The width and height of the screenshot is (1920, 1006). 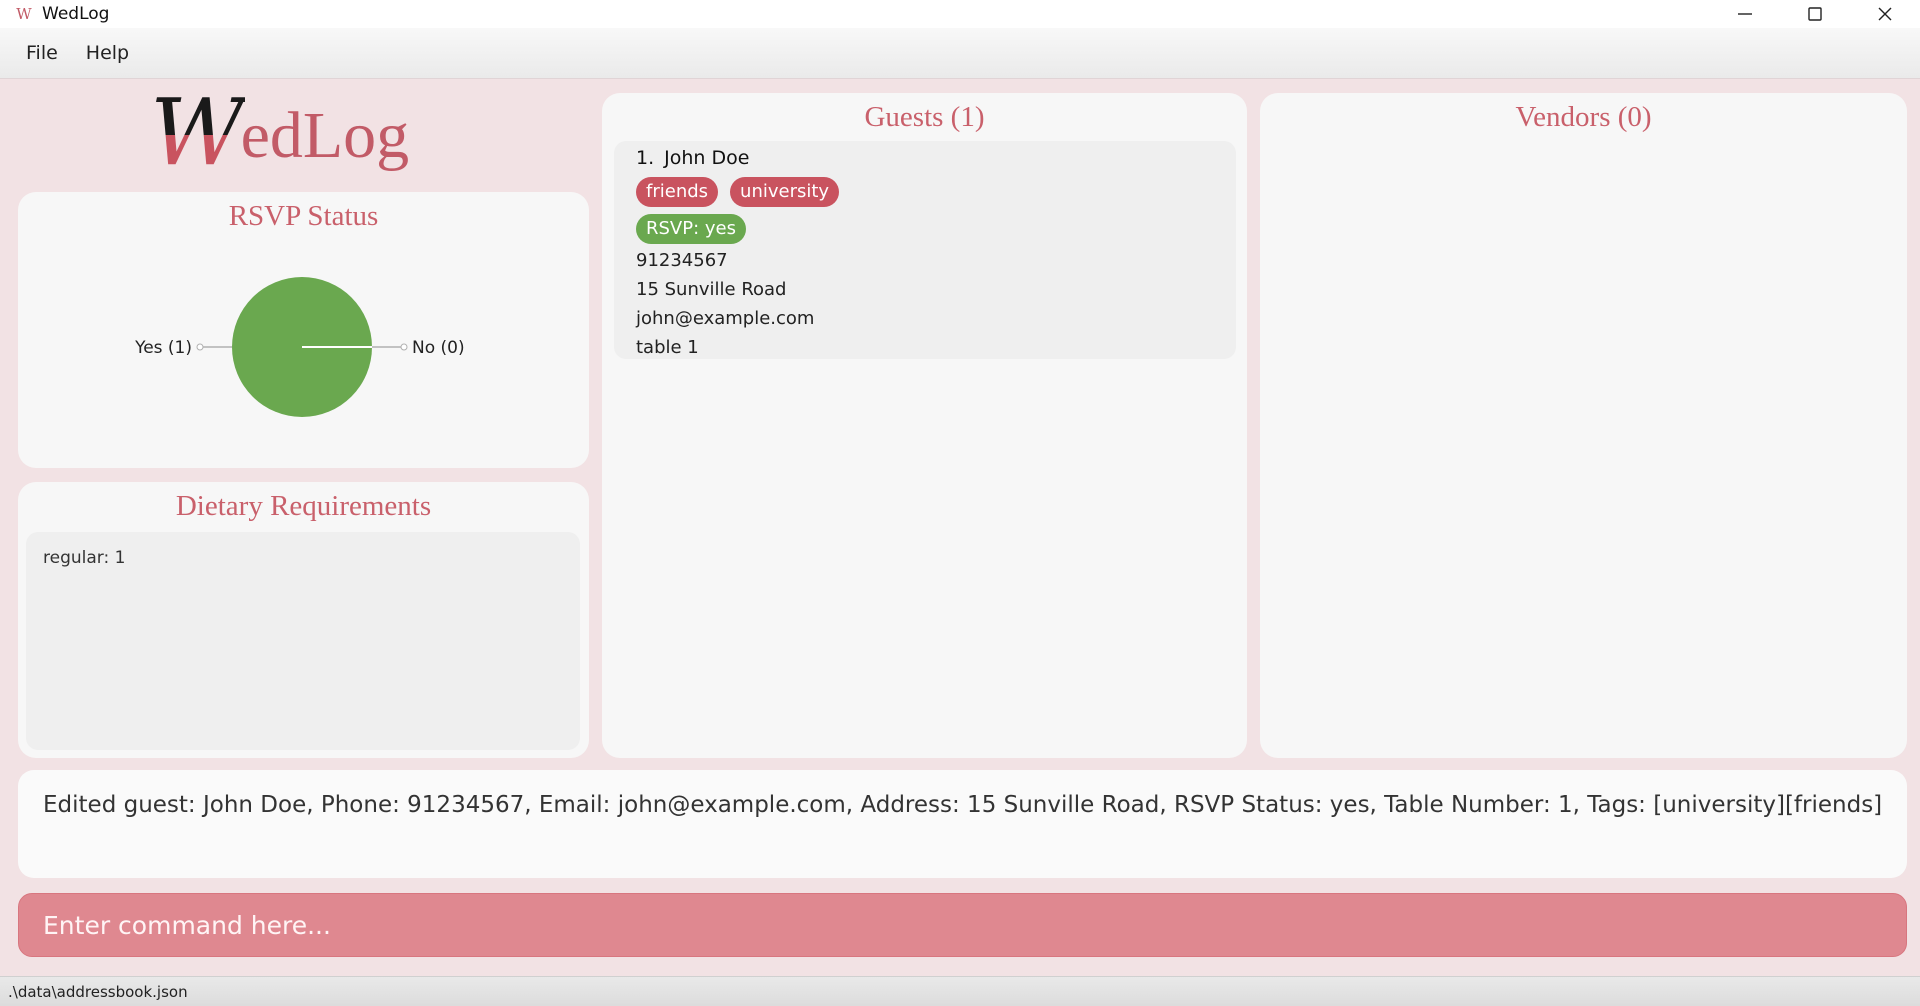 I want to click on minimize-button, so click(x=1745, y=14).